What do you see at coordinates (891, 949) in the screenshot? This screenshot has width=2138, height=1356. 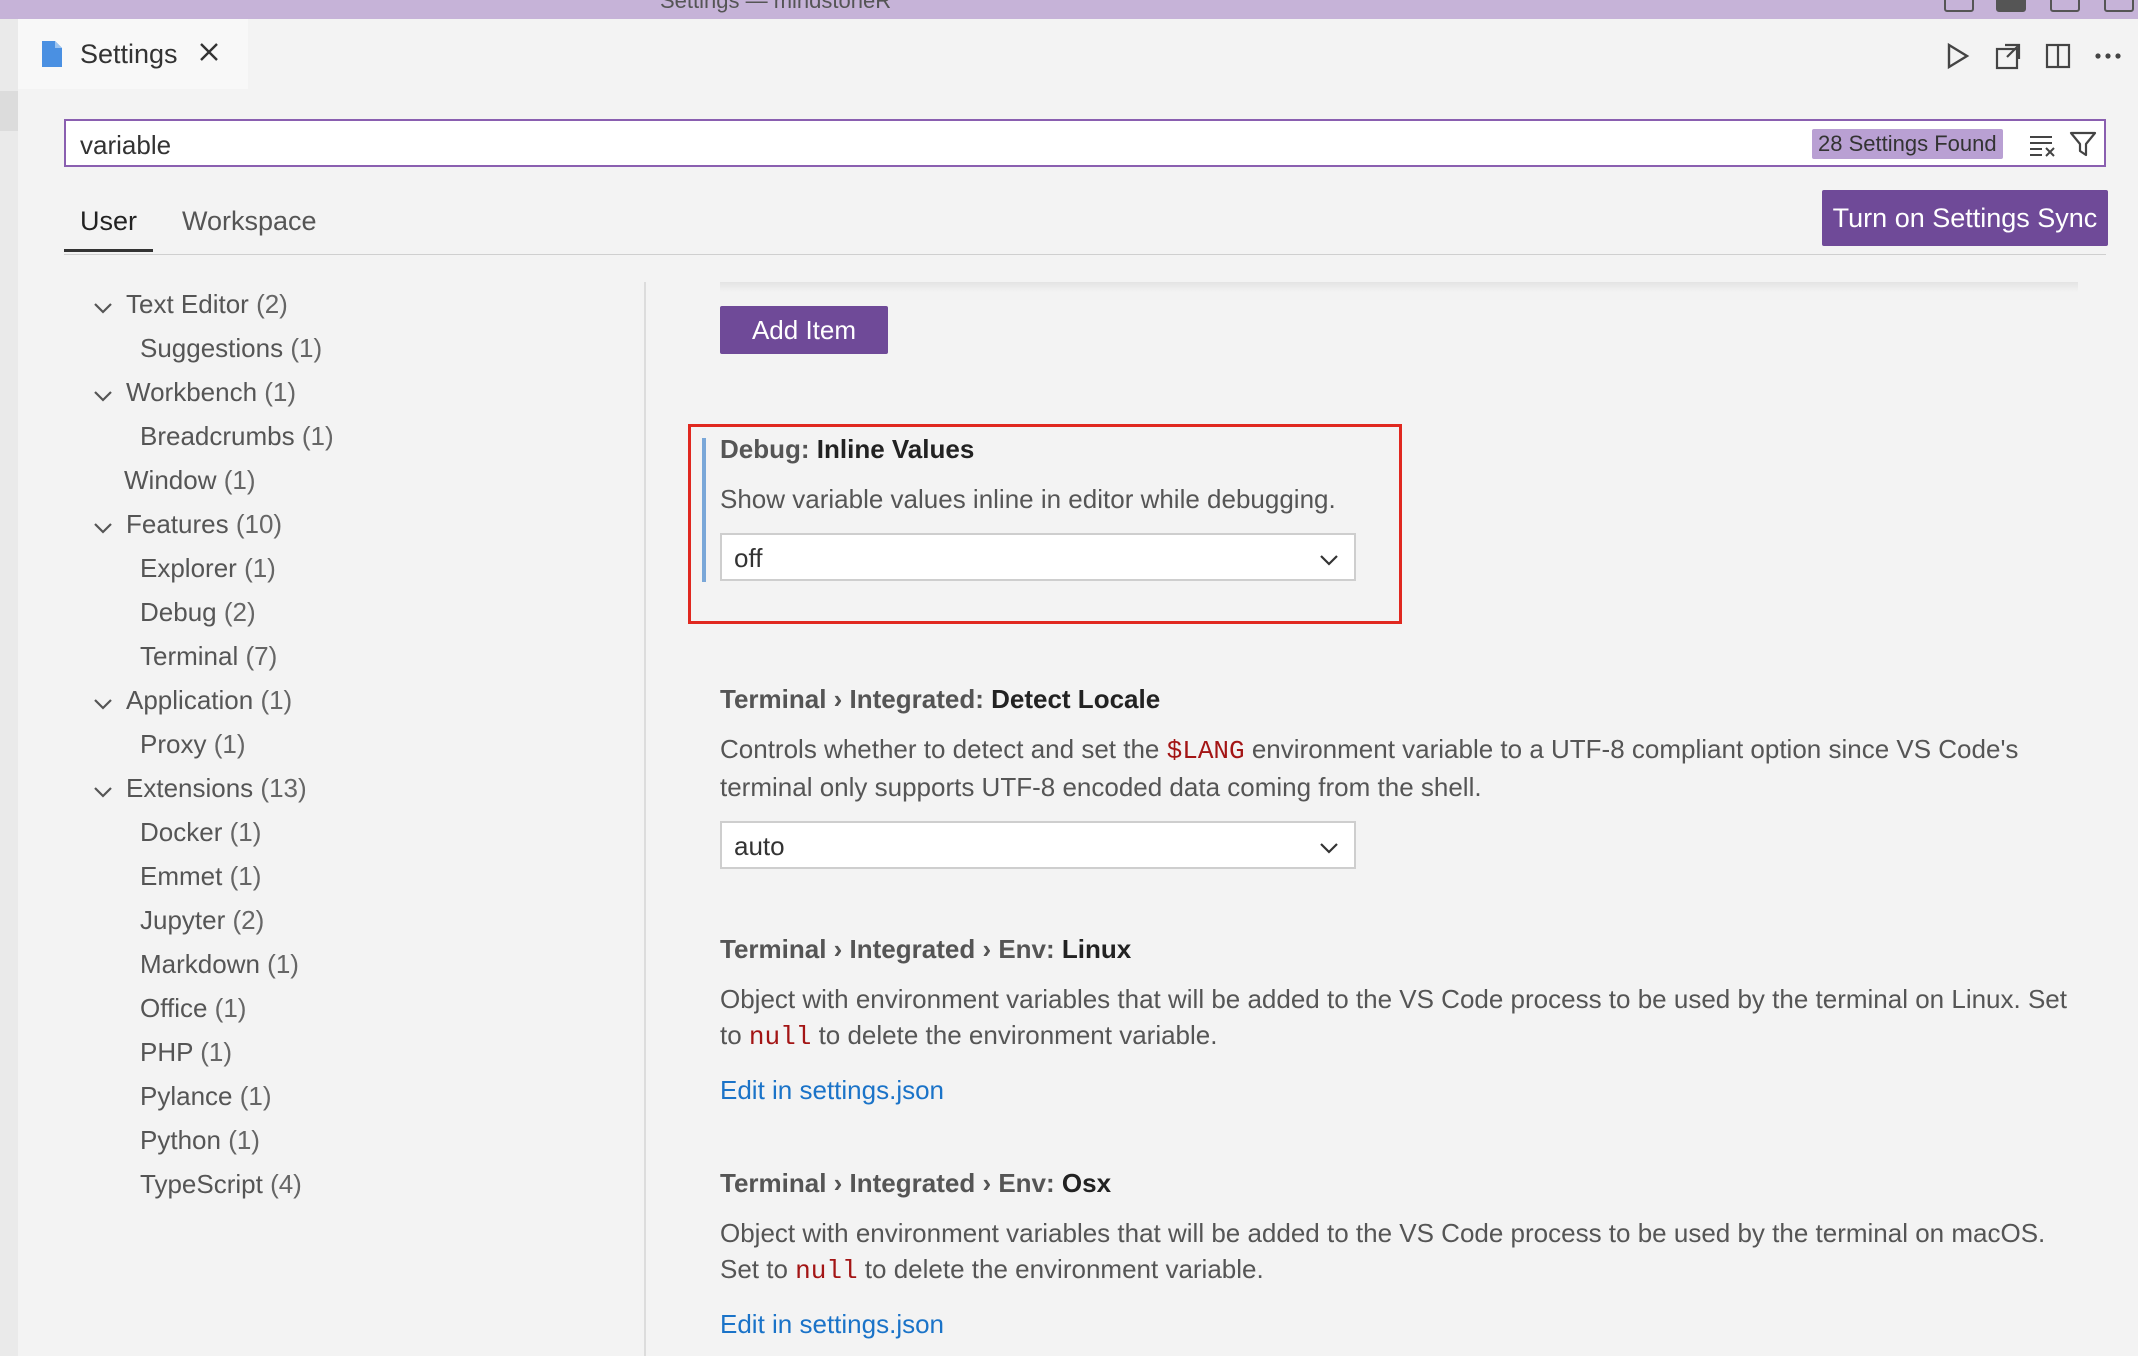 I see `setting-category: Terminal › Integrated › Env:` at bounding box center [891, 949].